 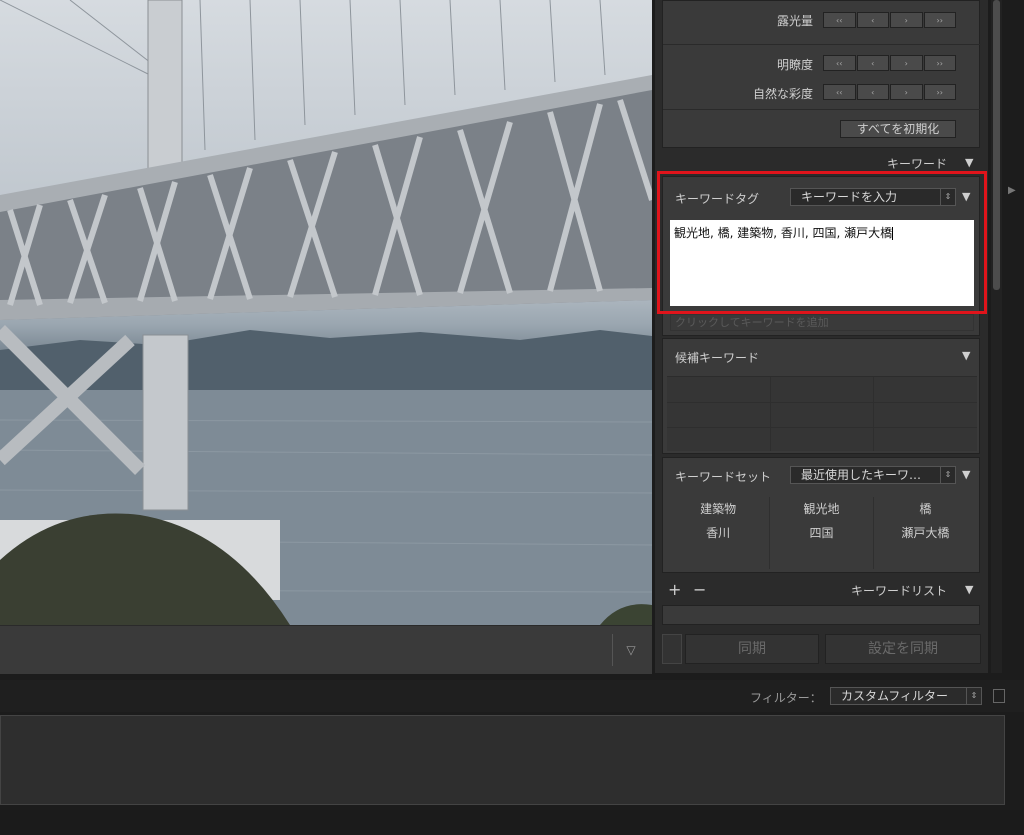 I want to click on exposure-stepper: ‹‹ ‹ › ››, so click(x=890, y=20).